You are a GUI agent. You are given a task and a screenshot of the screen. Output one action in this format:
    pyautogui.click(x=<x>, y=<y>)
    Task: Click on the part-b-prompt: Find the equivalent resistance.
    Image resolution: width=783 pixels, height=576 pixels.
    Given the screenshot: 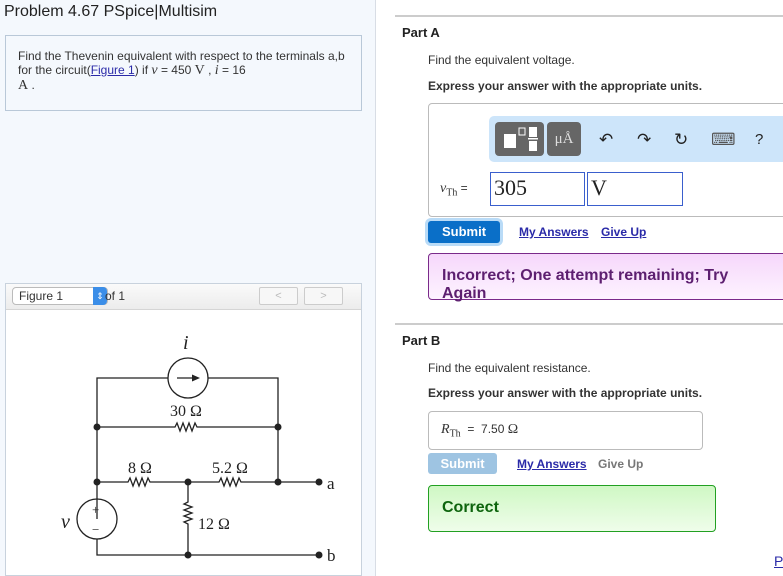 What is the action you would take?
    pyautogui.click(x=509, y=368)
    